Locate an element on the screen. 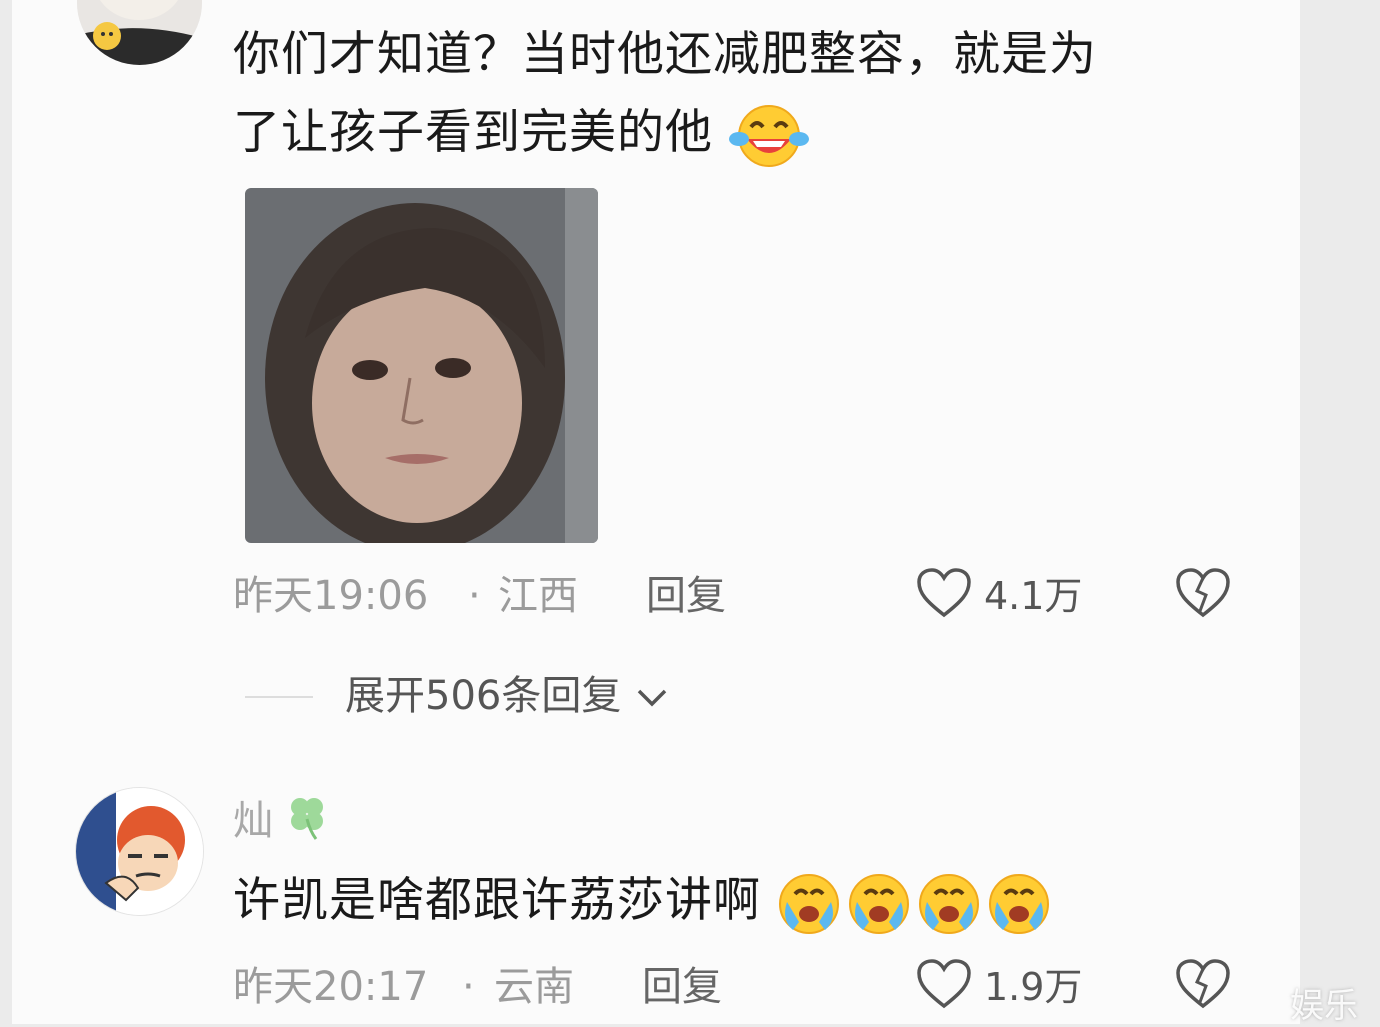  expand-replies-button: 展开506条回复 is located at coordinates (507, 696).